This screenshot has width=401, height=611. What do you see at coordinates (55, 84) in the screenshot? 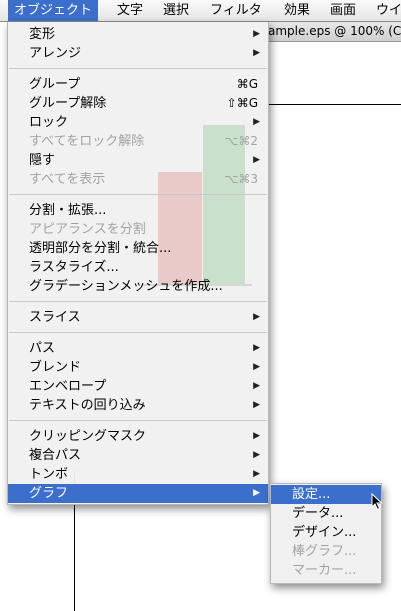
I see `menu-item-label: グループ` at bounding box center [55, 84].